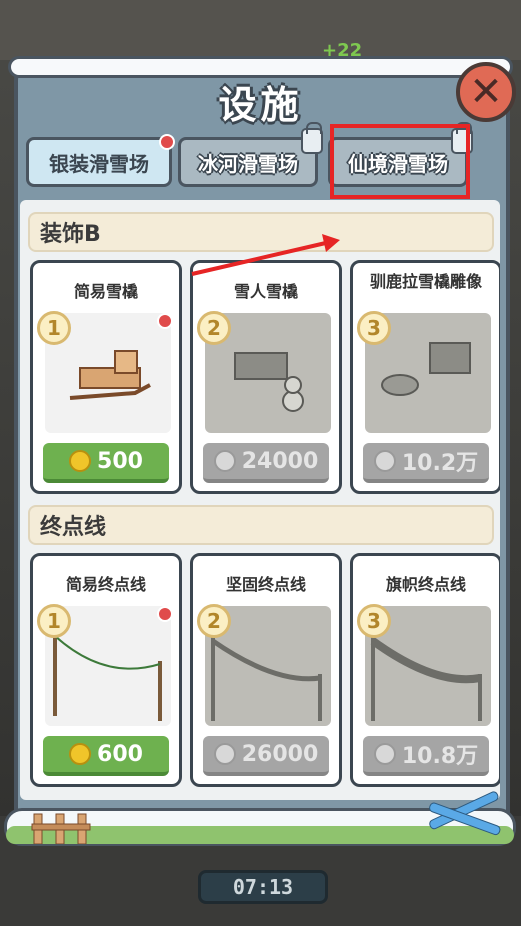 The height and width of the screenshot is (926, 521). I want to click on lock-icon, so click(312, 138).